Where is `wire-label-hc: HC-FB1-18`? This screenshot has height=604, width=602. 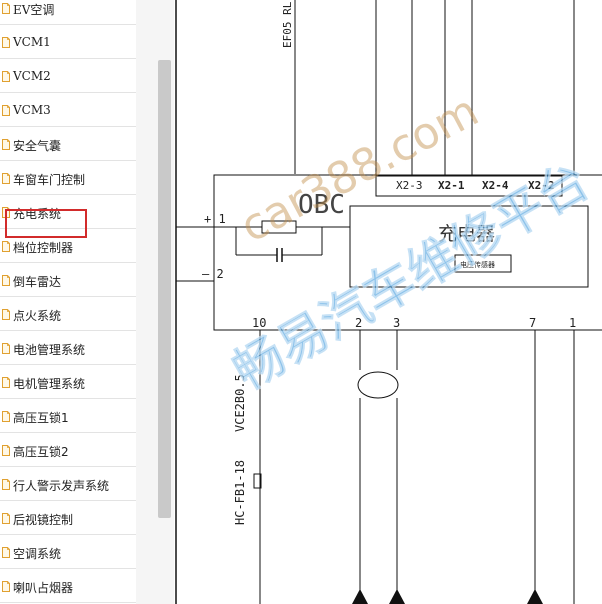
wire-label-hc: HC-FB1-18 is located at coordinates (240, 492).